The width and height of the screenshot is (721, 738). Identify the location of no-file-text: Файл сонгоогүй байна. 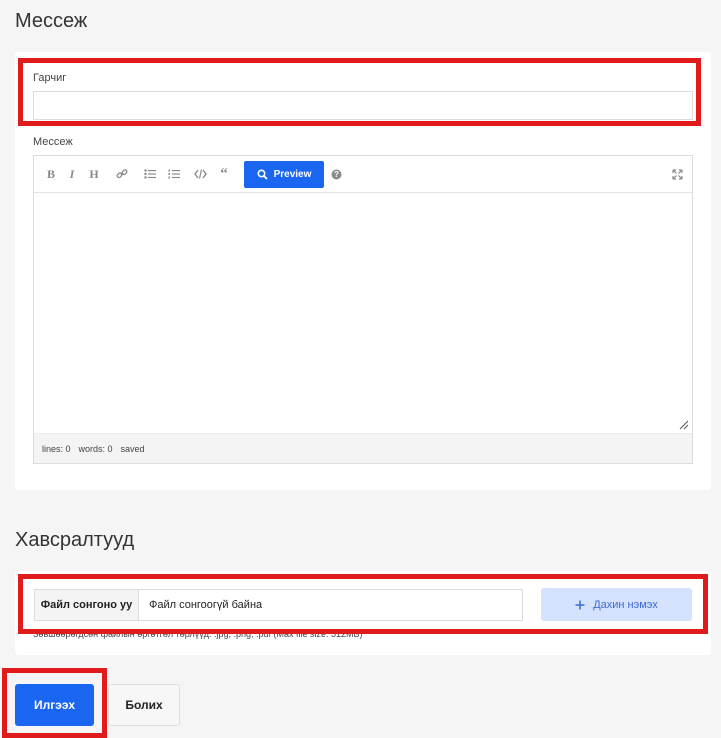
(206, 605).